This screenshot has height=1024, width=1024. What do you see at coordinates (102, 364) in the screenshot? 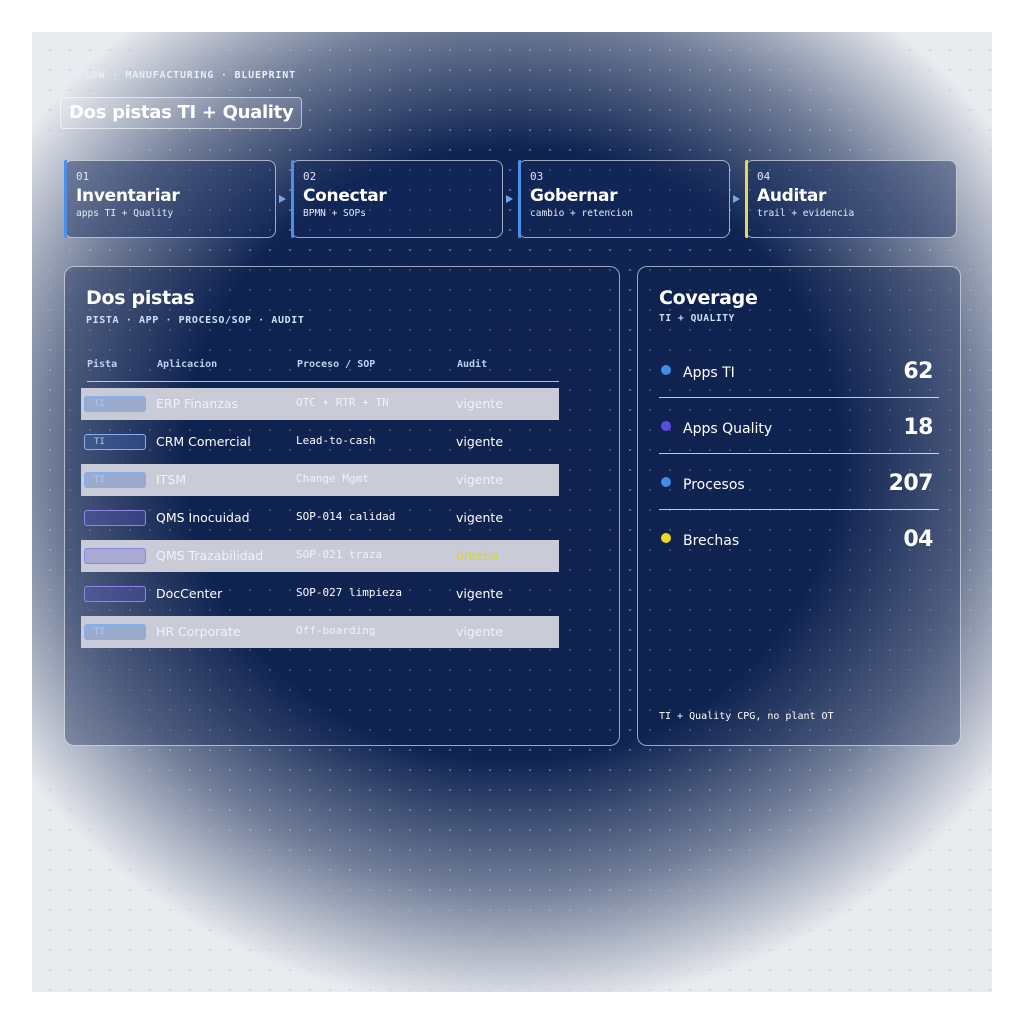
I see `column-header-pista: Pista` at bounding box center [102, 364].